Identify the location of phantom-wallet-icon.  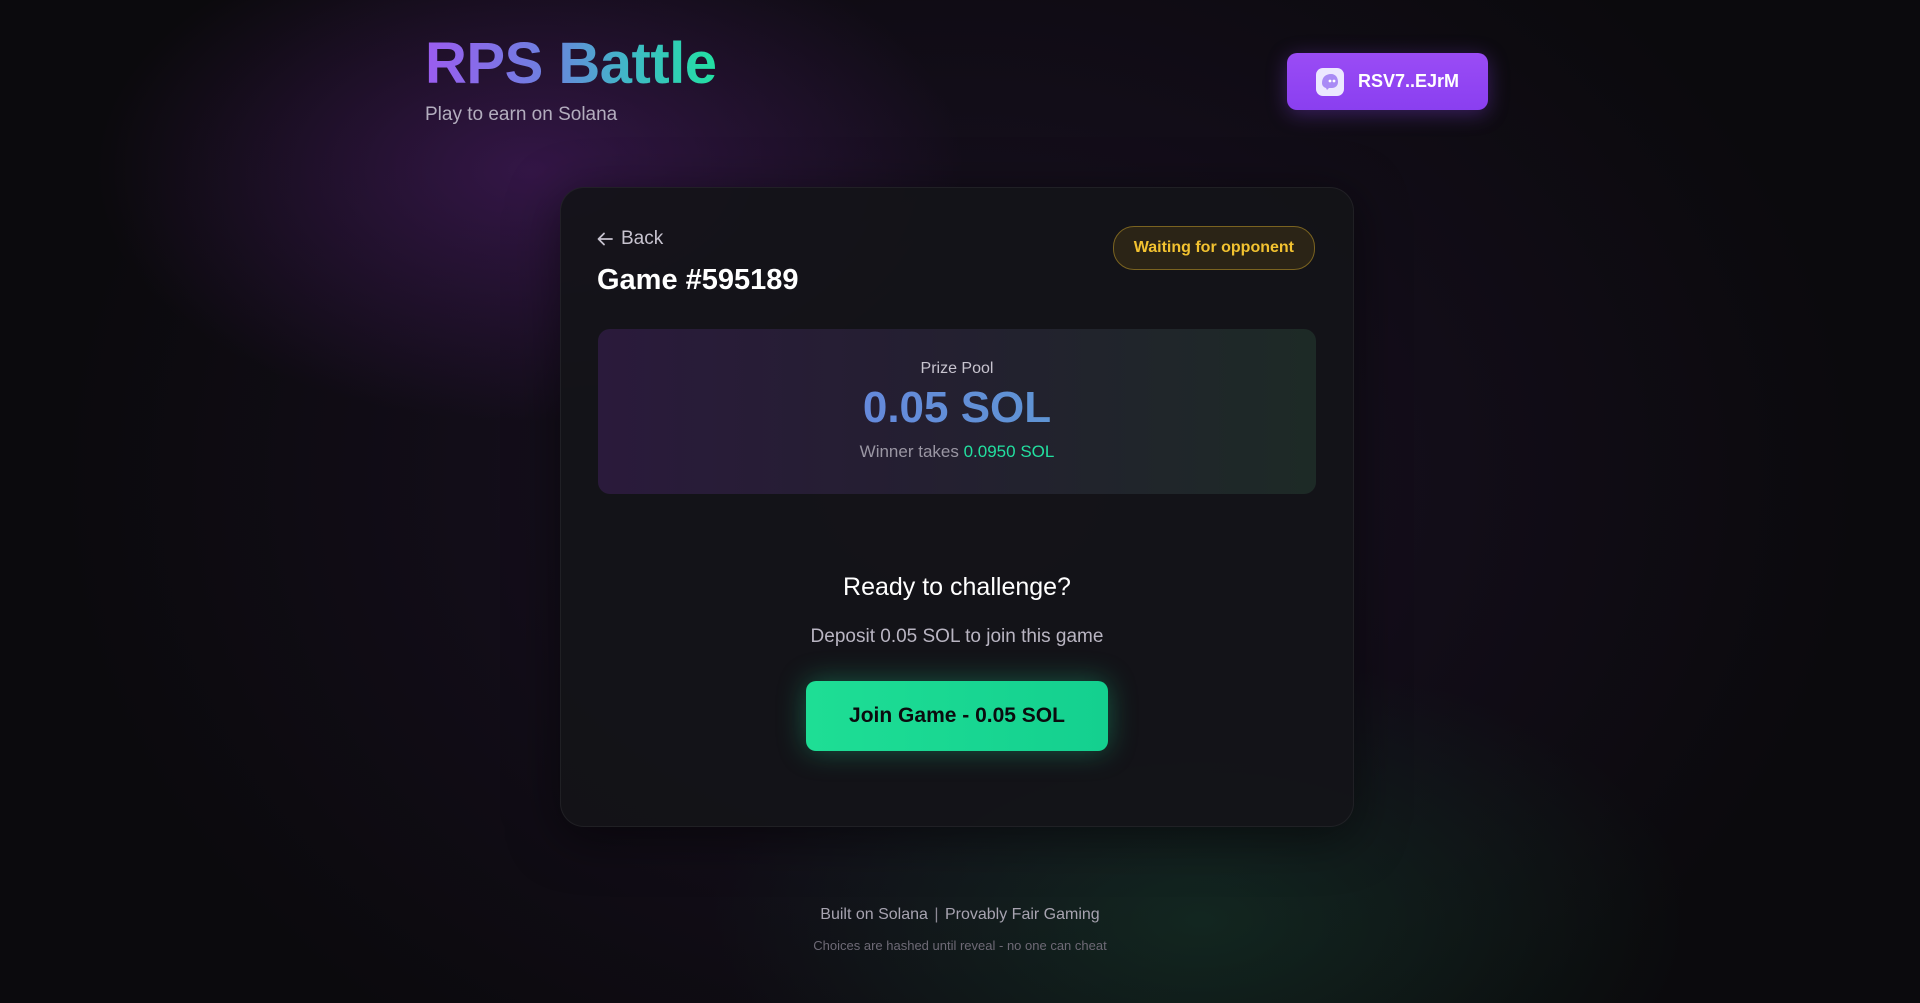
(1329, 81).